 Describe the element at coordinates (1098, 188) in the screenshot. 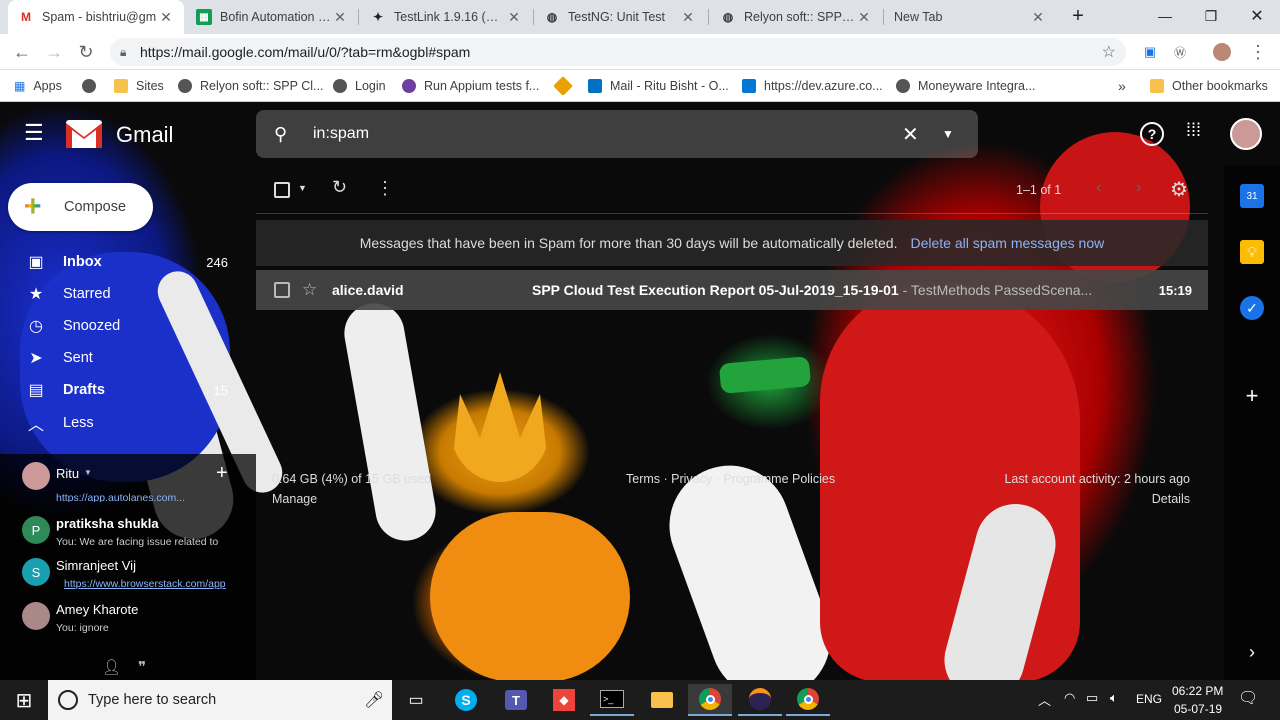

I see `newer-icon: ‹` at that location.